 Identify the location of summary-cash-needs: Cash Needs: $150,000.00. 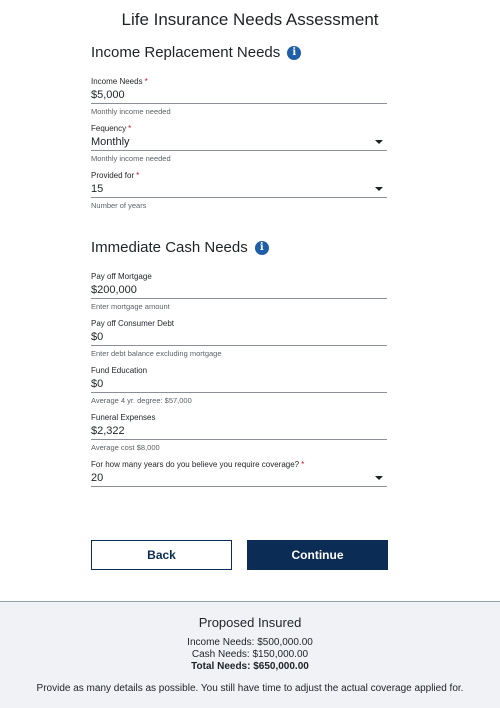
(250, 654).